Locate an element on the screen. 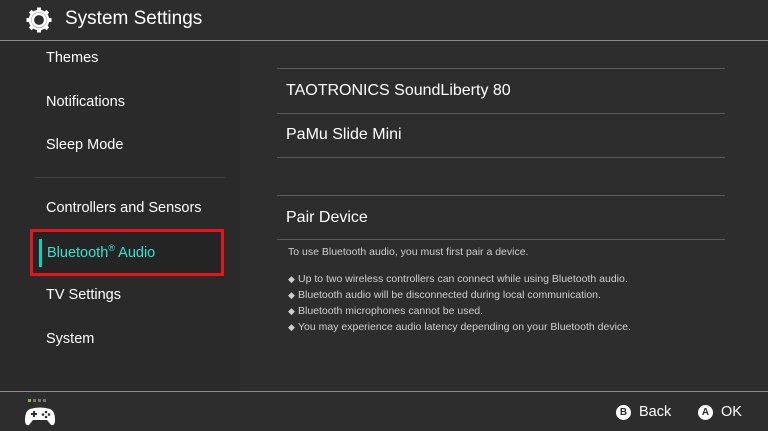 The height and width of the screenshot is (431, 768). sidebar-item-notifications: Notifications is located at coordinates (85, 102).